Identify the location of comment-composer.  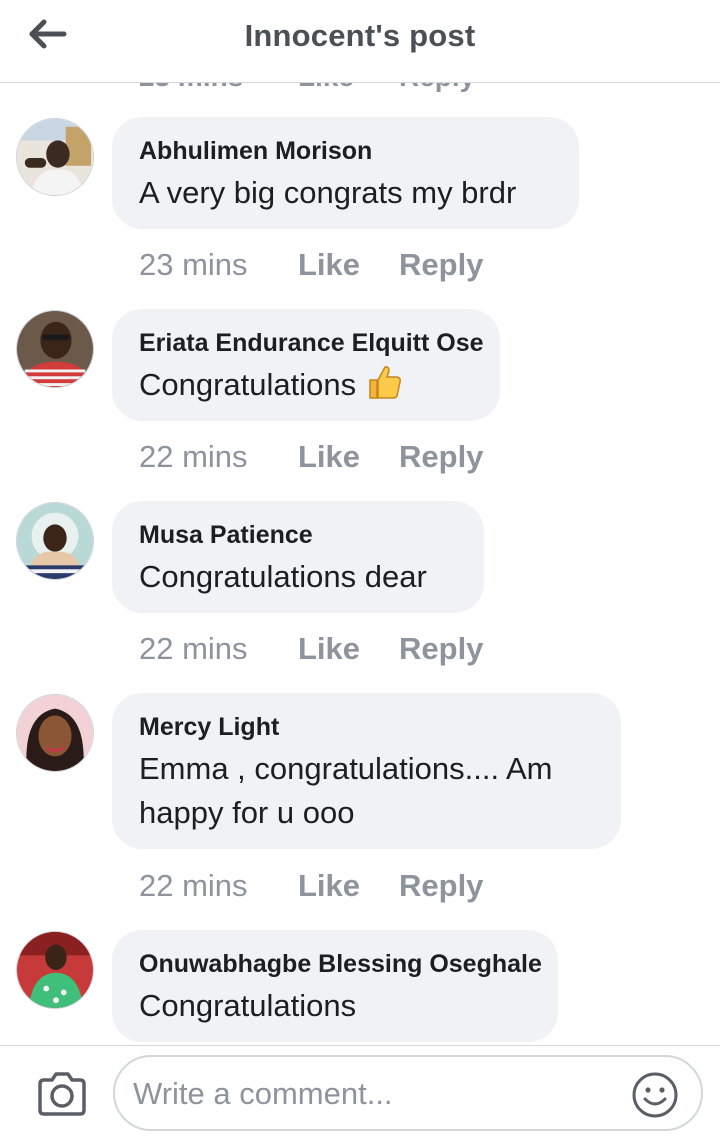
(360, 1090).